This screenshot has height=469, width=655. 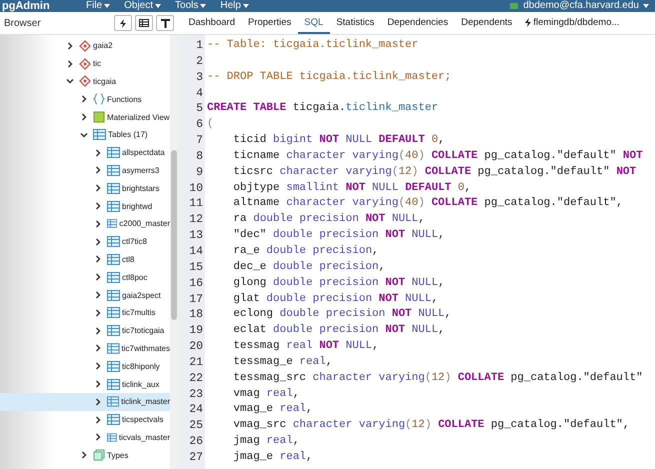 I want to click on menu-item: File, so click(x=98, y=6).